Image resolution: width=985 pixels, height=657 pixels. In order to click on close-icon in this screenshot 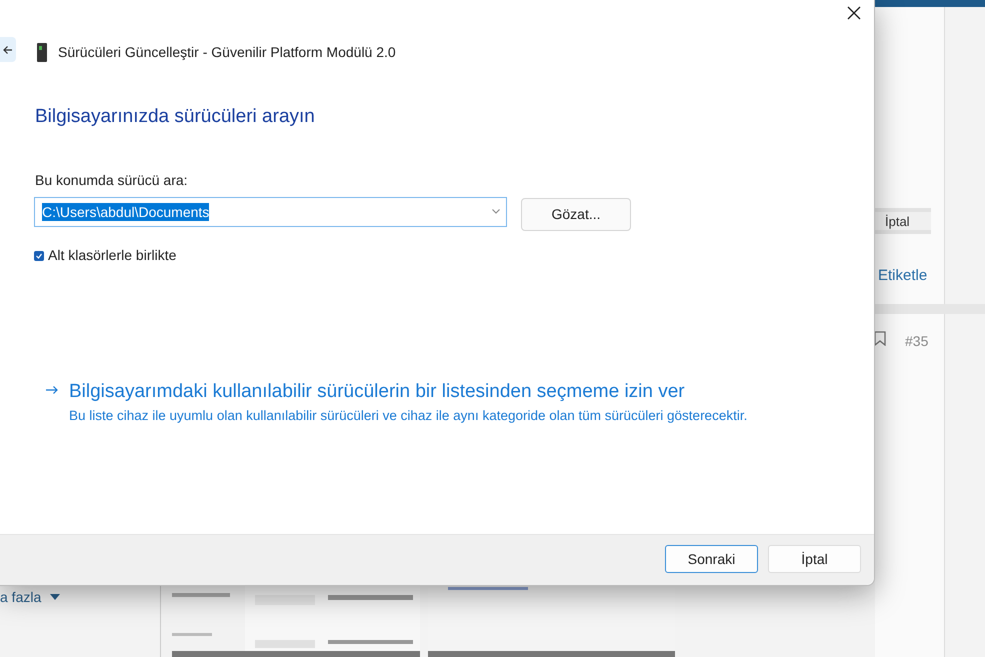, I will do `click(854, 13)`.